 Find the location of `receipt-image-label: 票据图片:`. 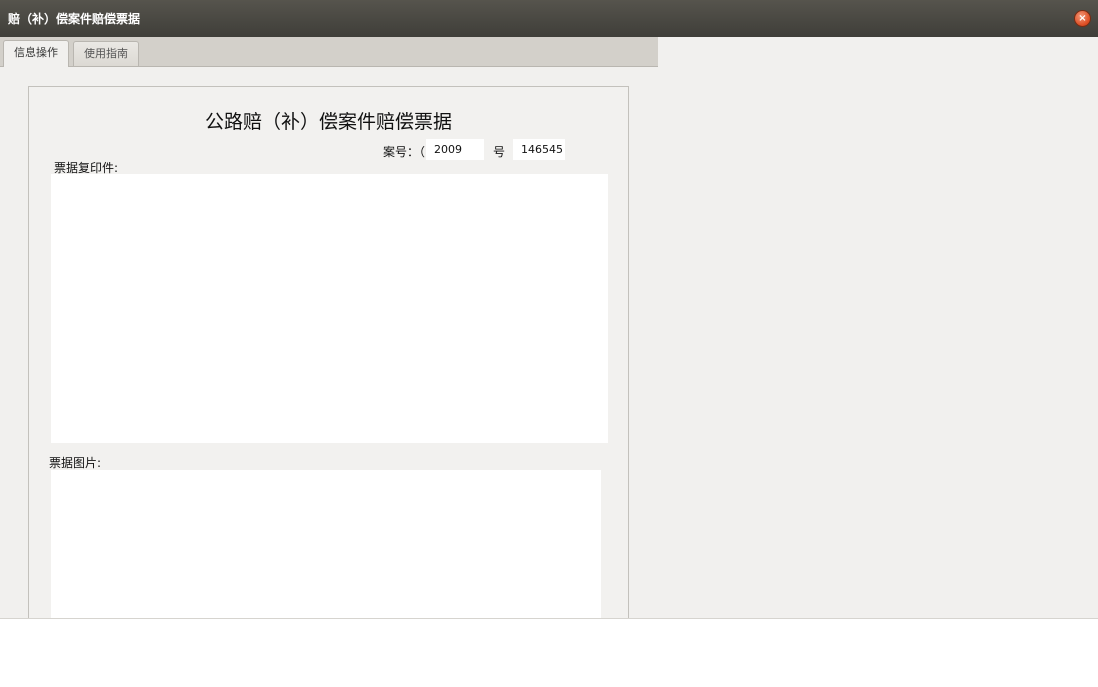

receipt-image-label: 票据图片: is located at coordinates (75, 463).